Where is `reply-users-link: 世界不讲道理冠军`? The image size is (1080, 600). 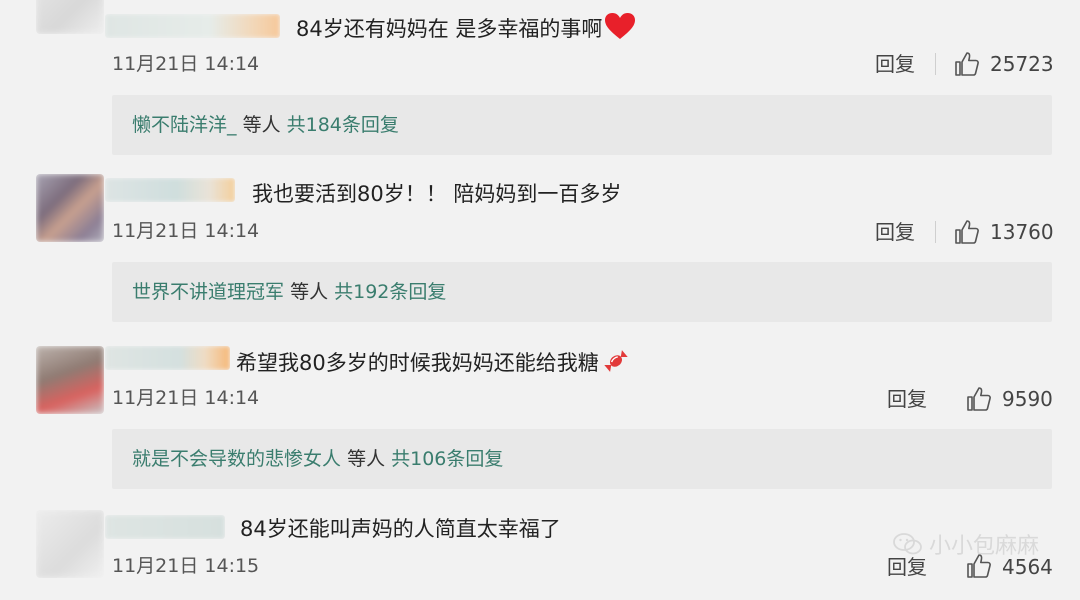
reply-users-link: 世界不讲道理冠军 is located at coordinates (208, 292).